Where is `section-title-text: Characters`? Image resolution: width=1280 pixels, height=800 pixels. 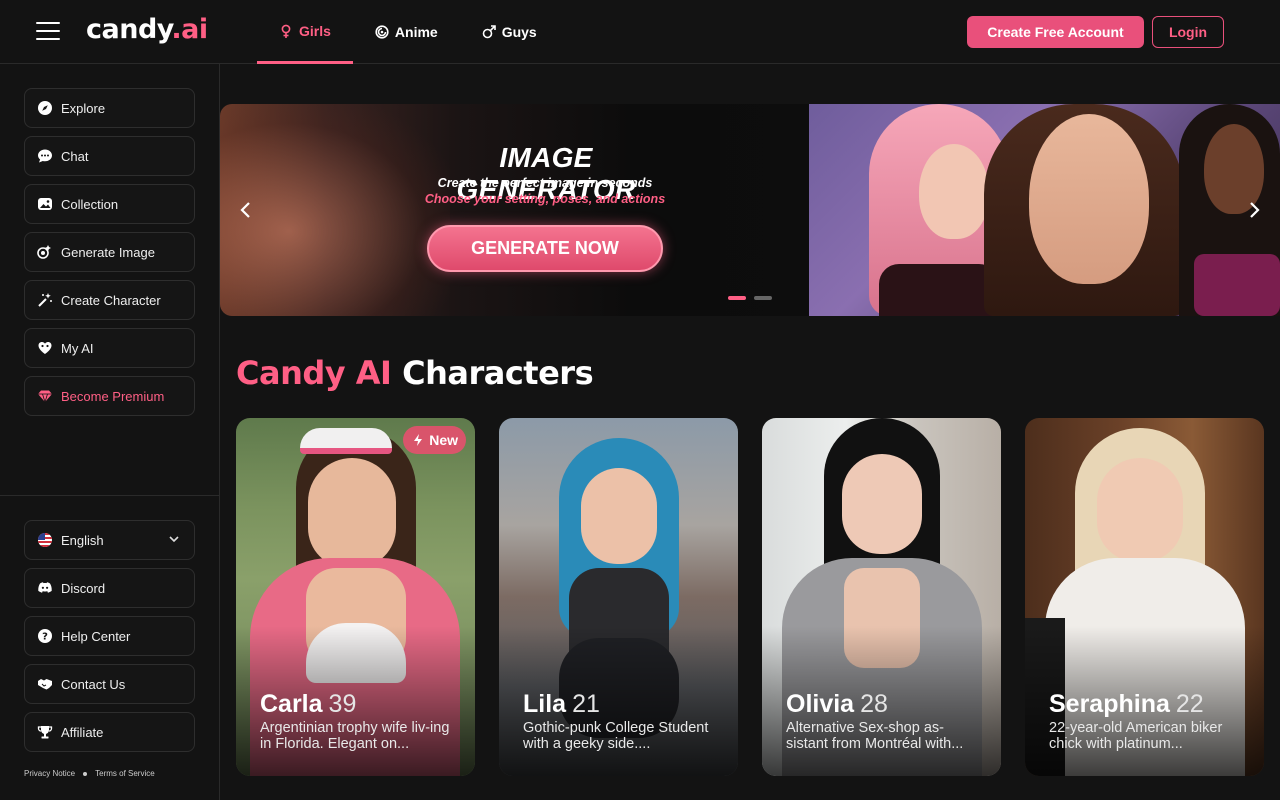
section-title-text: Characters is located at coordinates (498, 373).